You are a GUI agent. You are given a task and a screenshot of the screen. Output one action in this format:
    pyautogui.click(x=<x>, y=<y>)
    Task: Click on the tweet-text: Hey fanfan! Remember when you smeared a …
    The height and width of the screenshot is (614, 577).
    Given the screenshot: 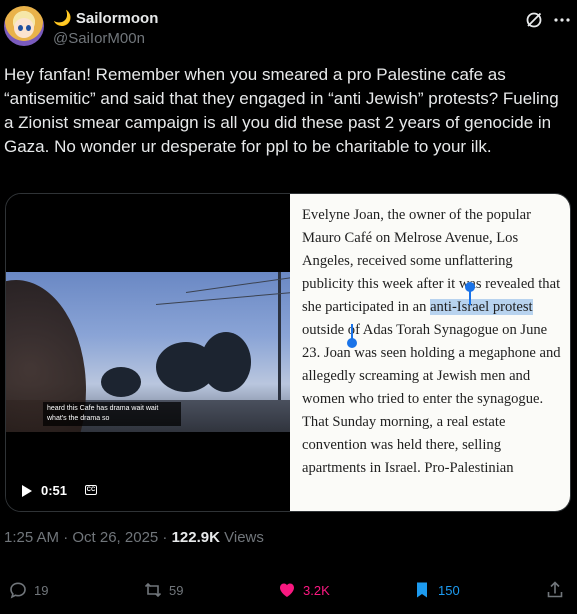 What is the action you would take?
    pyautogui.click(x=281, y=110)
    